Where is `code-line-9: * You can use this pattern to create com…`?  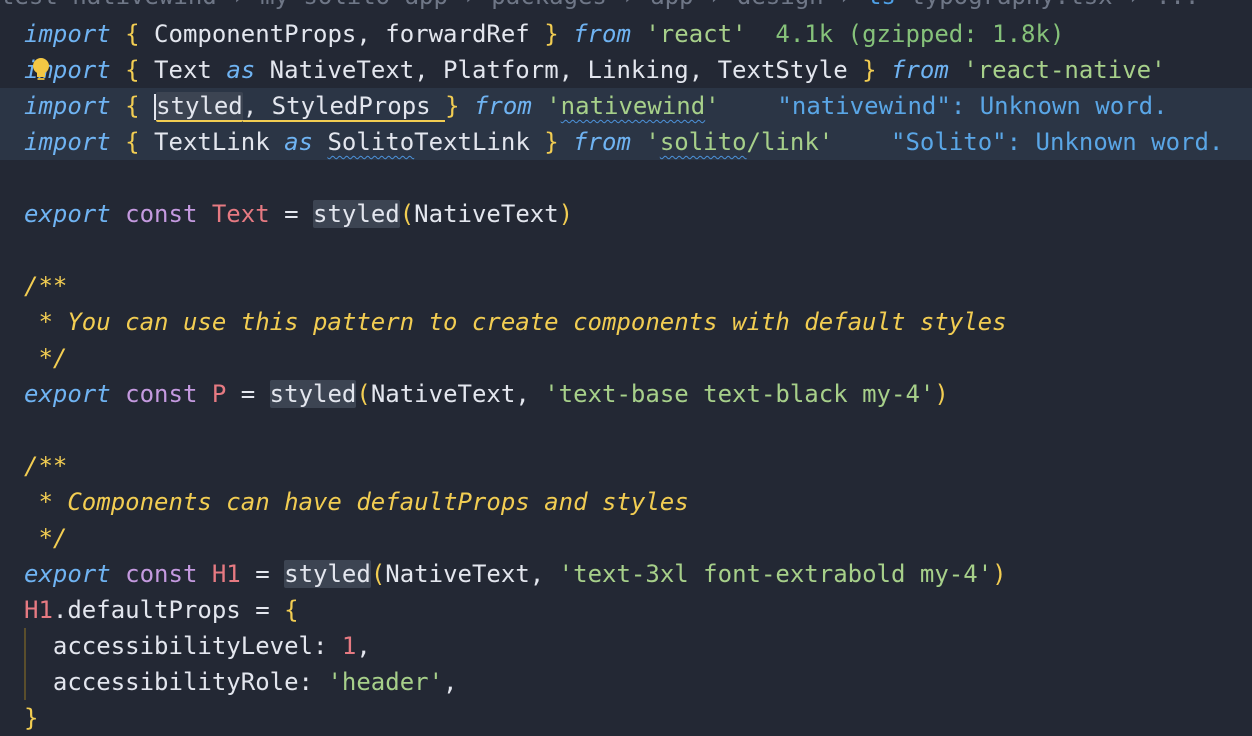
code-line-9: * You can use this pattern to create com… is located at coordinates (515, 322).